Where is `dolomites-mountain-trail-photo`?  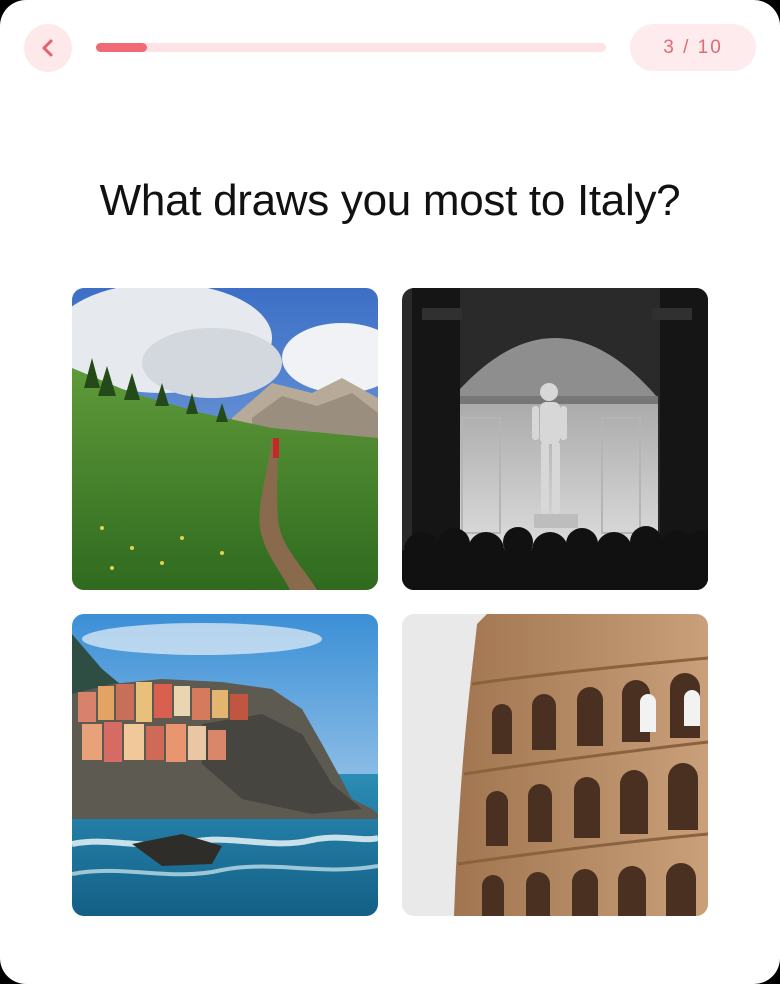 dolomites-mountain-trail-photo is located at coordinates (225, 439).